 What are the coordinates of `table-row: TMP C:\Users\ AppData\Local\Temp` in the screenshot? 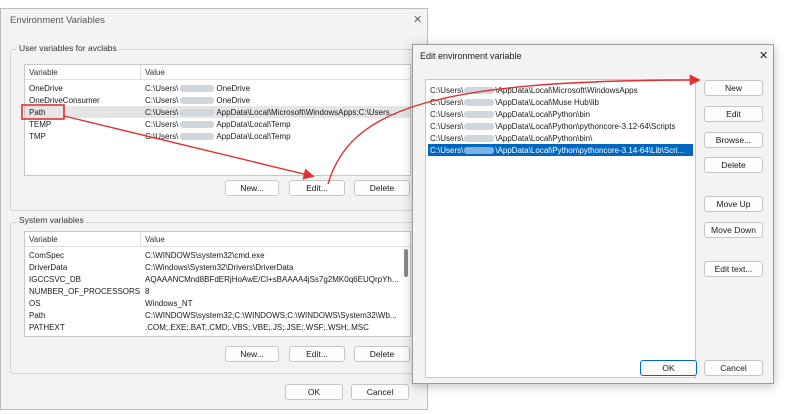 It's located at (217, 136).